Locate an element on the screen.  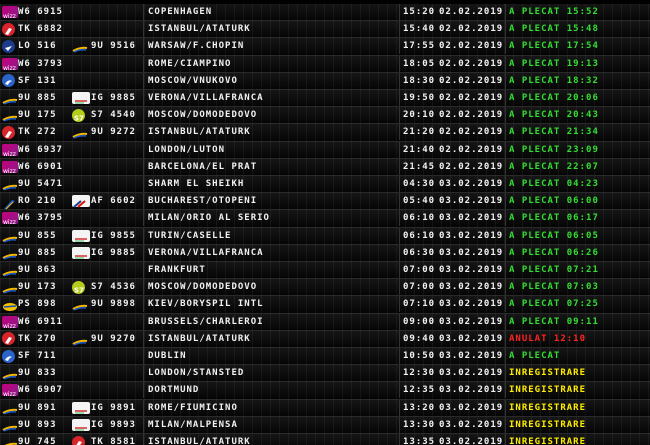
destination: BUCHAREST/OTOPENI is located at coordinates (203, 201).